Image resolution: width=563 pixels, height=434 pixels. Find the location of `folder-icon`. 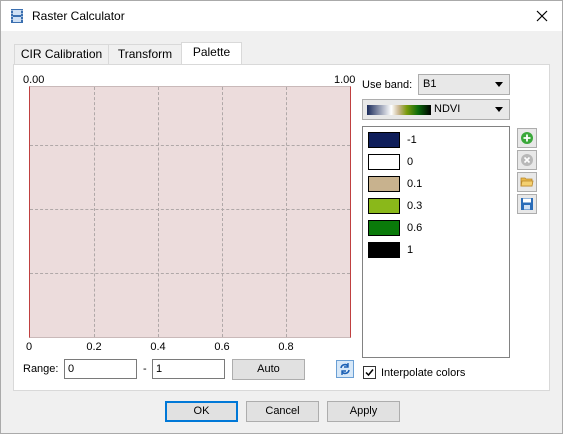

folder-icon is located at coordinates (527, 182).